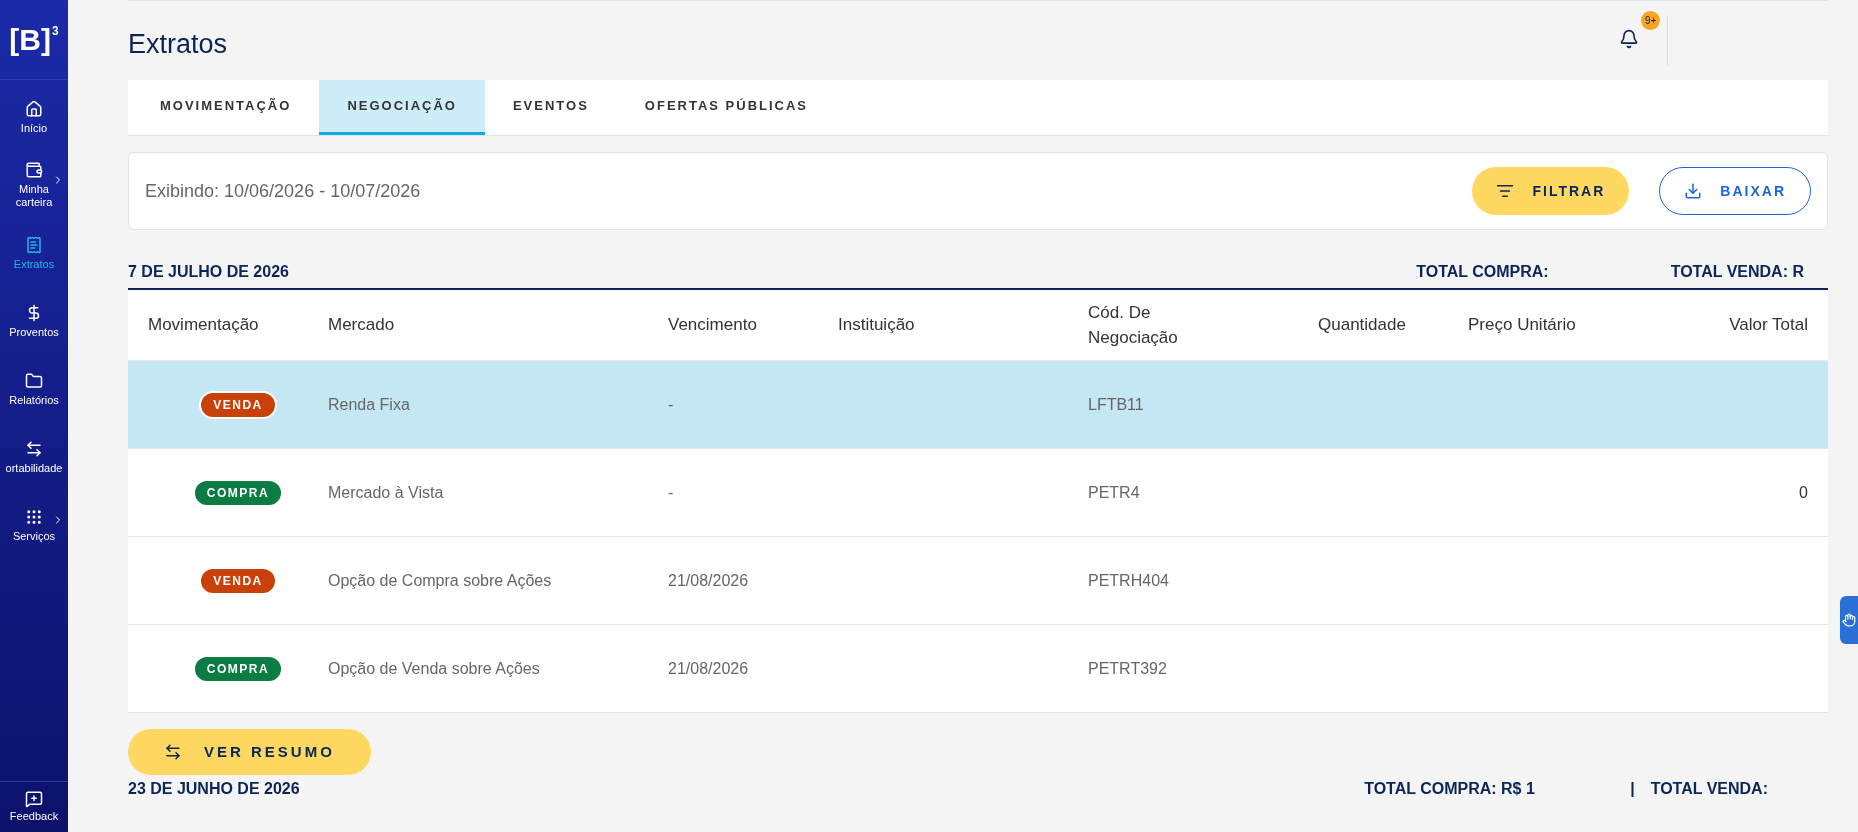 The height and width of the screenshot is (832, 1858). Describe the element at coordinates (362, 325) in the screenshot. I see `column-header: Mercado` at that location.